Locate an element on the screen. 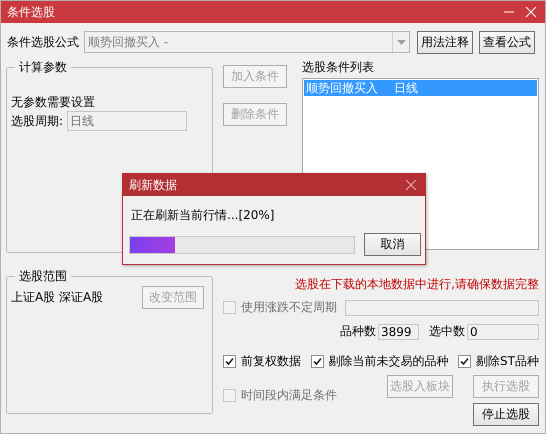 This screenshot has height=434, width=546. notice-text: 选股在下载的本地数据中进行,请确保数据完整 is located at coordinates (416, 284).